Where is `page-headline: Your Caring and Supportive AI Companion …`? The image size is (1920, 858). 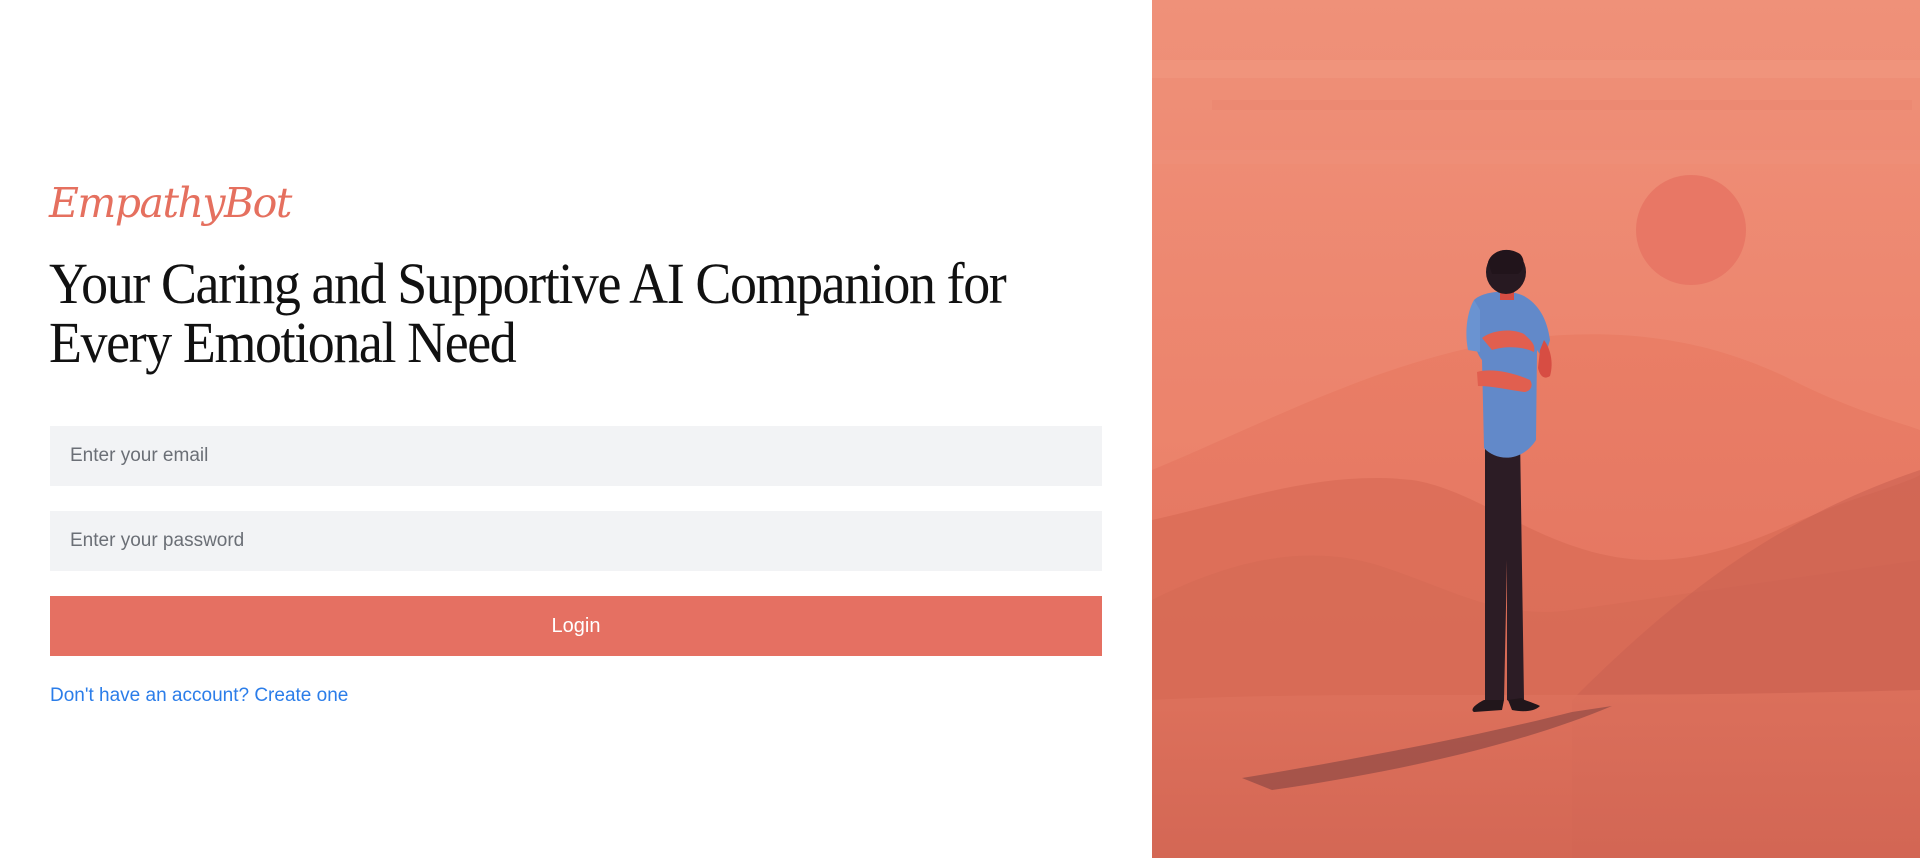 page-headline: Your Caring and Supportive AI Companion … is located at coordinates (528, 313).